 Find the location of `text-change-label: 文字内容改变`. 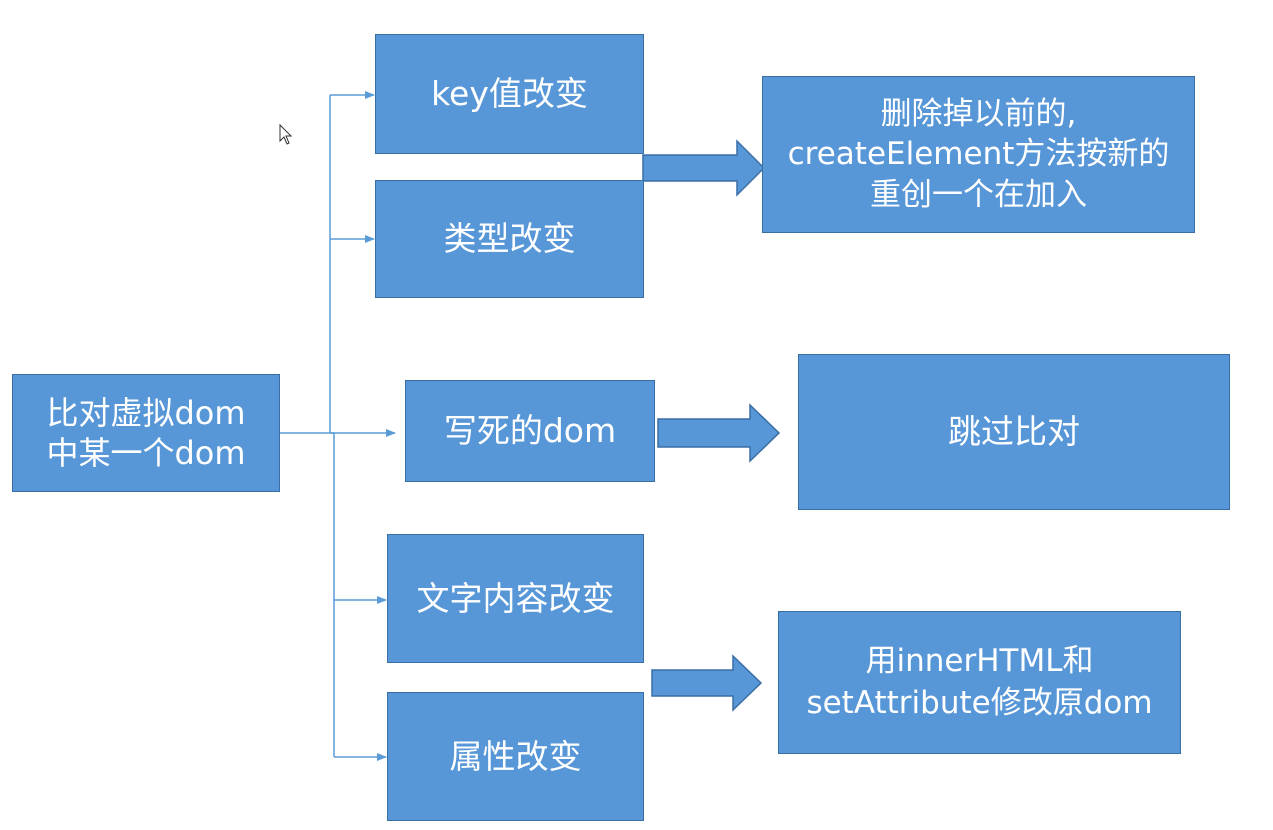

text-change-label: 文字内容改变 is located at coordinates (515, 598).